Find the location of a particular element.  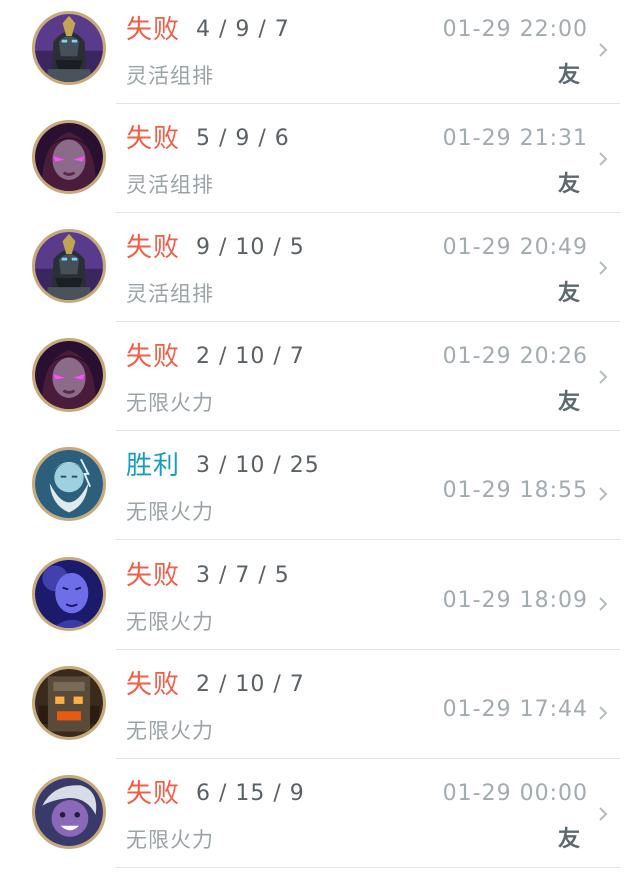

match-time: 01-29 20:49 is located at coordinates (515, 247).